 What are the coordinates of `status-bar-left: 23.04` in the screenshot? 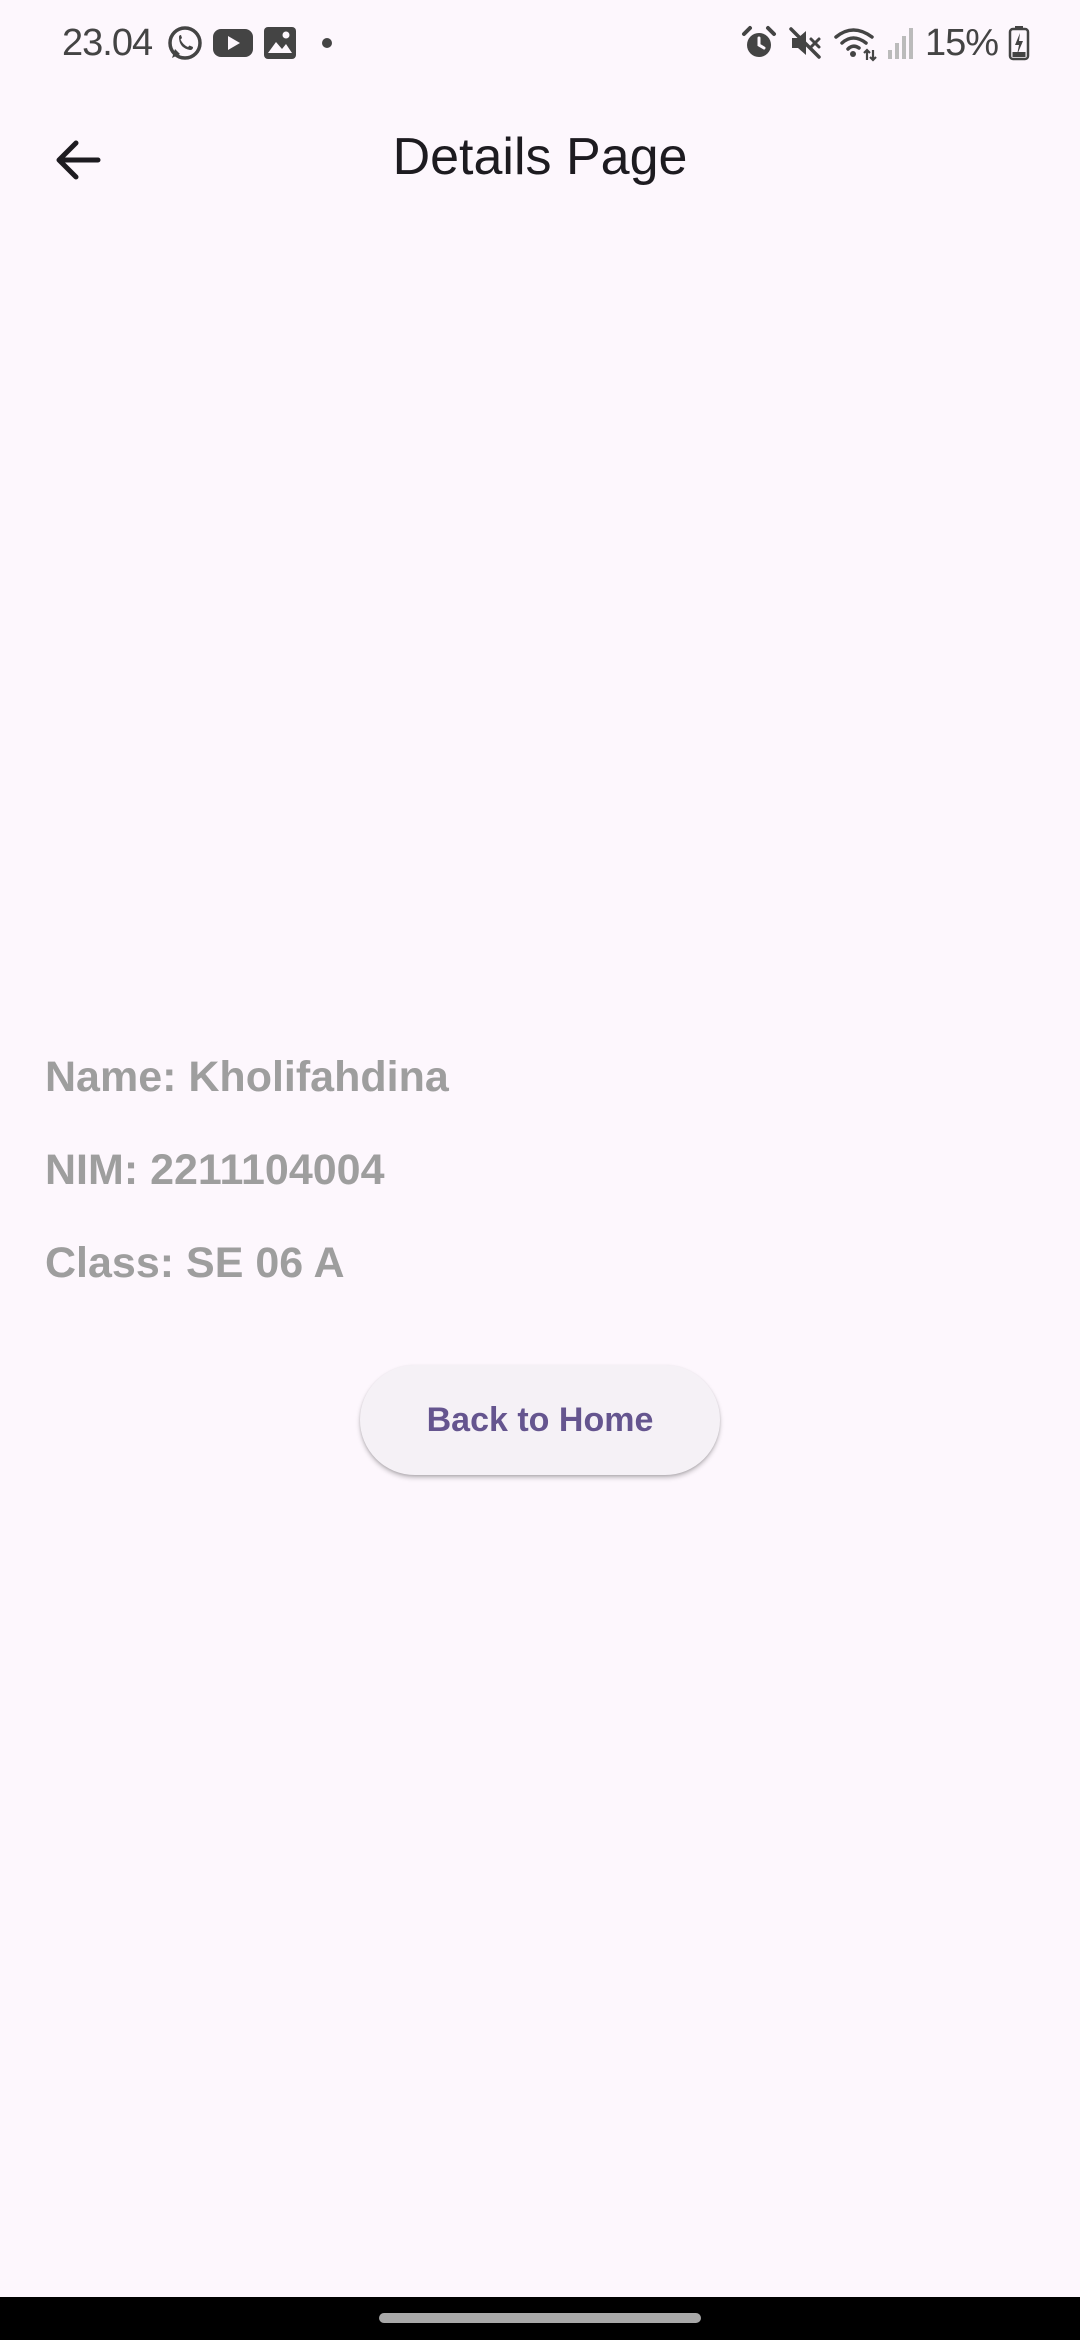 It's located at (198, 43).